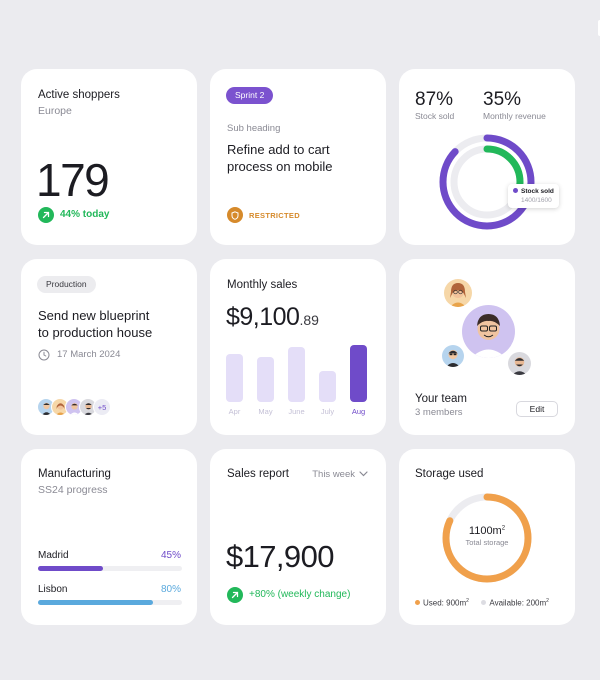  Describe the element at coordinates (262, 285) in the screenshot. I see `card-title: Monthly sales` at that location.